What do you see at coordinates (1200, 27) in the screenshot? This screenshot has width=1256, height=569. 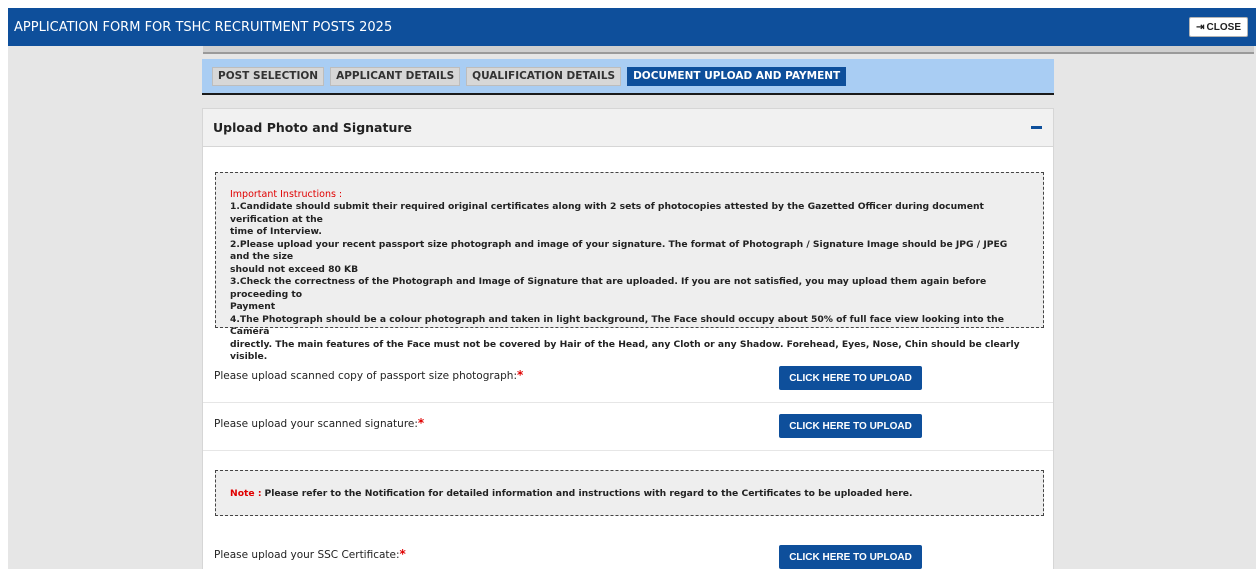 I see `sign-out-icon: ⇥` at bounding box center [1200, 27].